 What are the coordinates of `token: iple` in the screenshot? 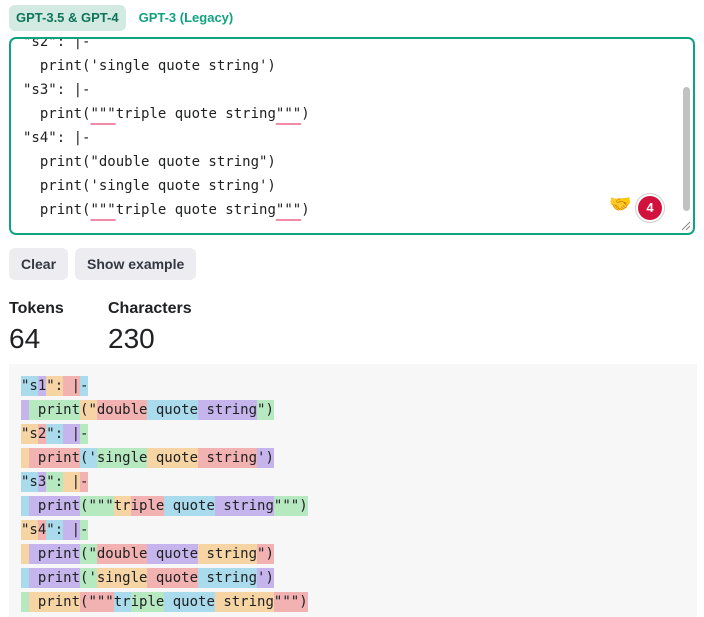 It's located at (147, 506).